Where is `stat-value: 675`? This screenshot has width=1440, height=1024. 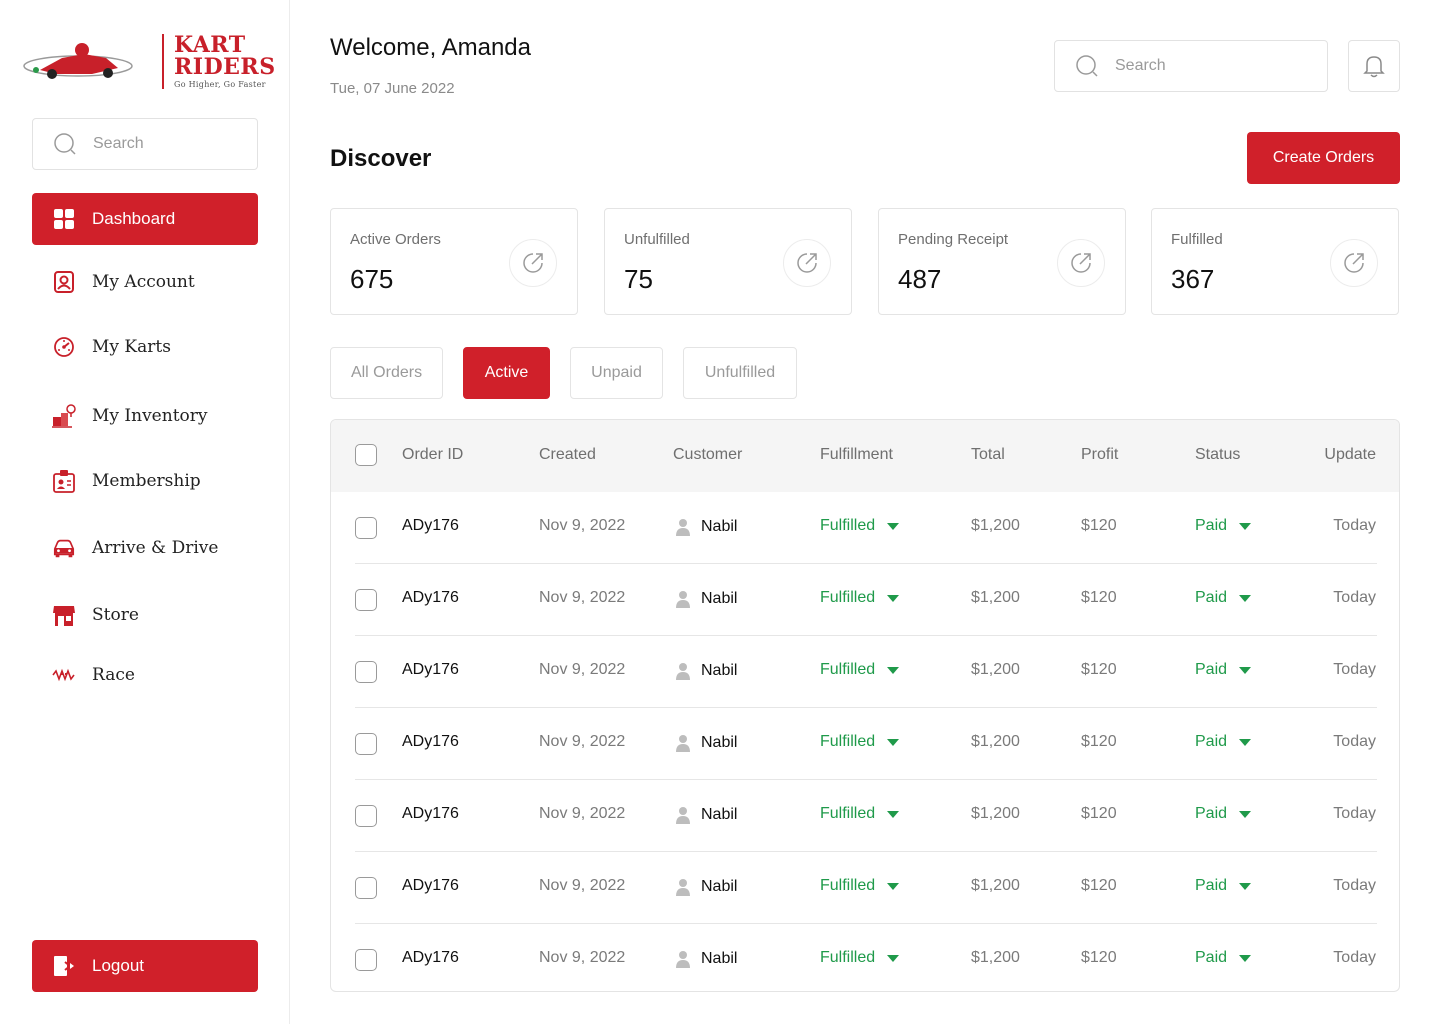
stat-value: 675 is located at coordinates (372, 279).